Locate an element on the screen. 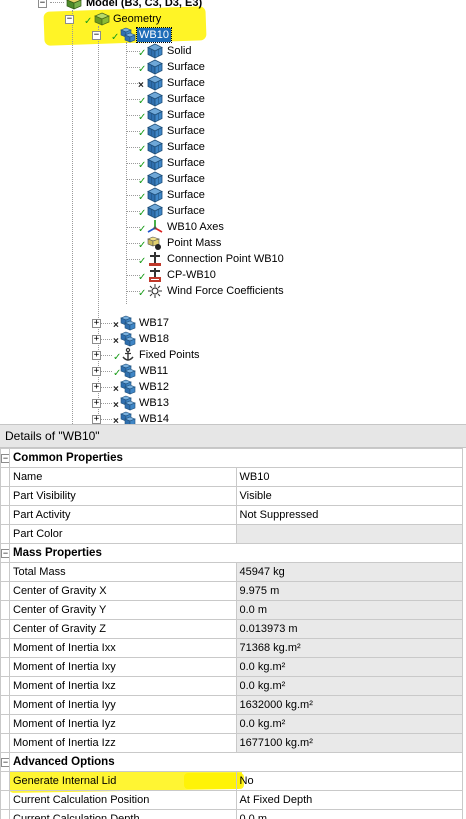 Image resolution: width=466 pixels, height=819 pixels. section-header: −Mass Properties is located at coordinates (232, 553).